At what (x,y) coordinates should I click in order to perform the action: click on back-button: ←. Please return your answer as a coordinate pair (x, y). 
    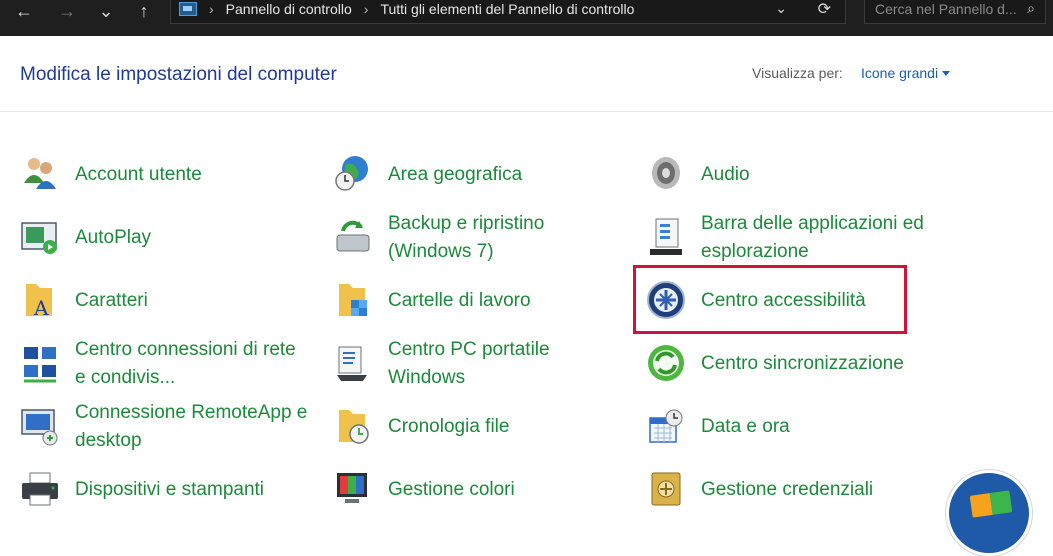
    Looking at the image, I should click on (24, 11).